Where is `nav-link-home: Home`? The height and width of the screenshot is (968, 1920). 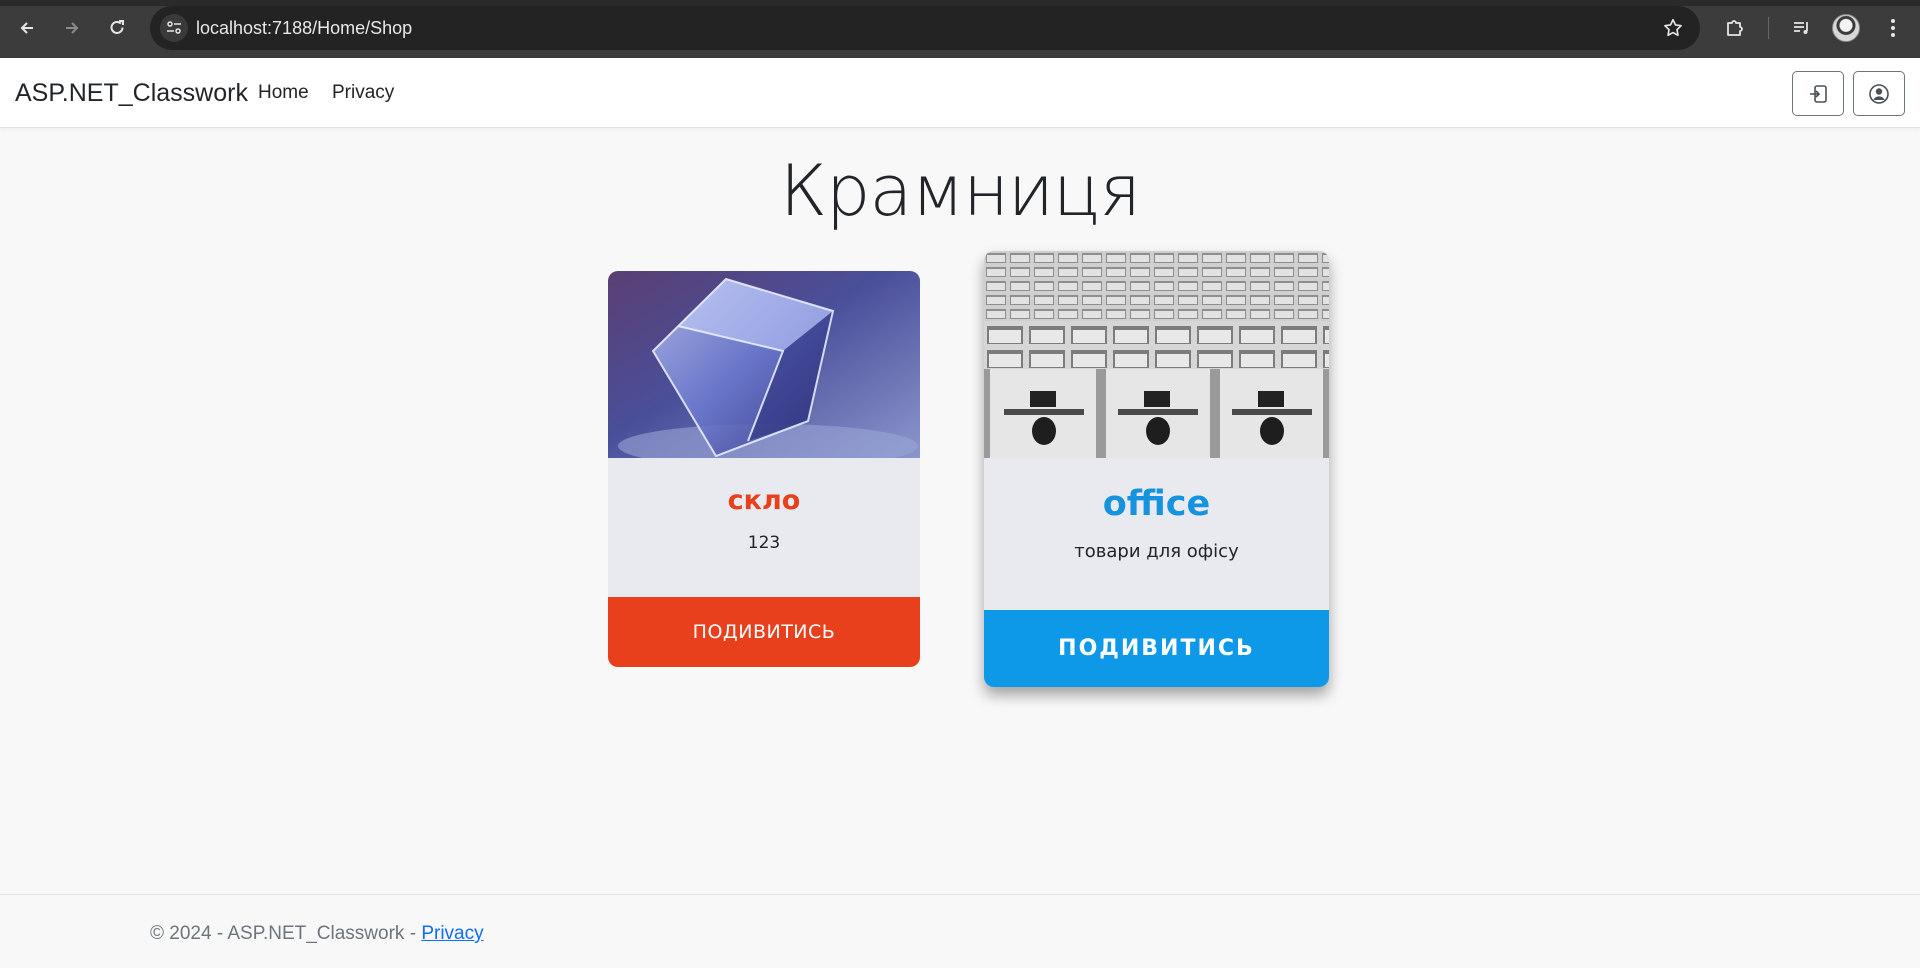
nav-link-home: Home is located at coordinates (283, 93).